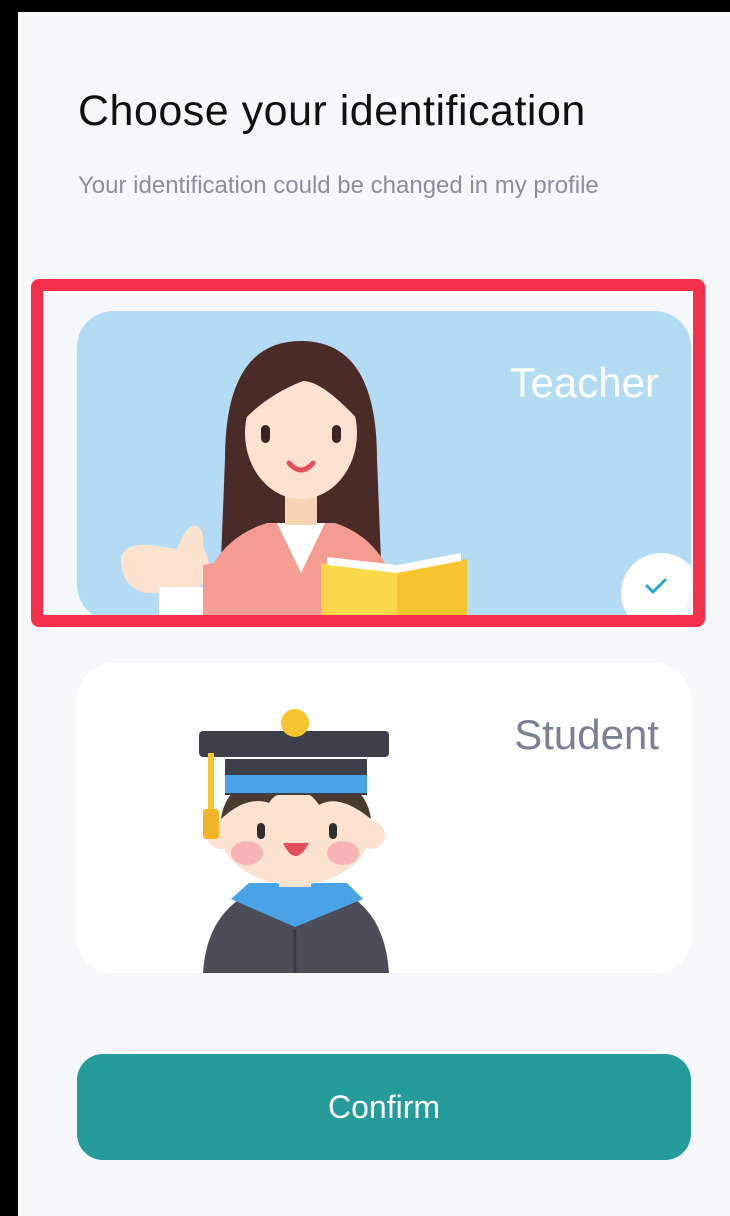 Image resolution: width=730 pixels, height=1216 pixels. Describe the element at coordinates (656, 587) in the screenshot. I see `selected-check-icon` at that location.